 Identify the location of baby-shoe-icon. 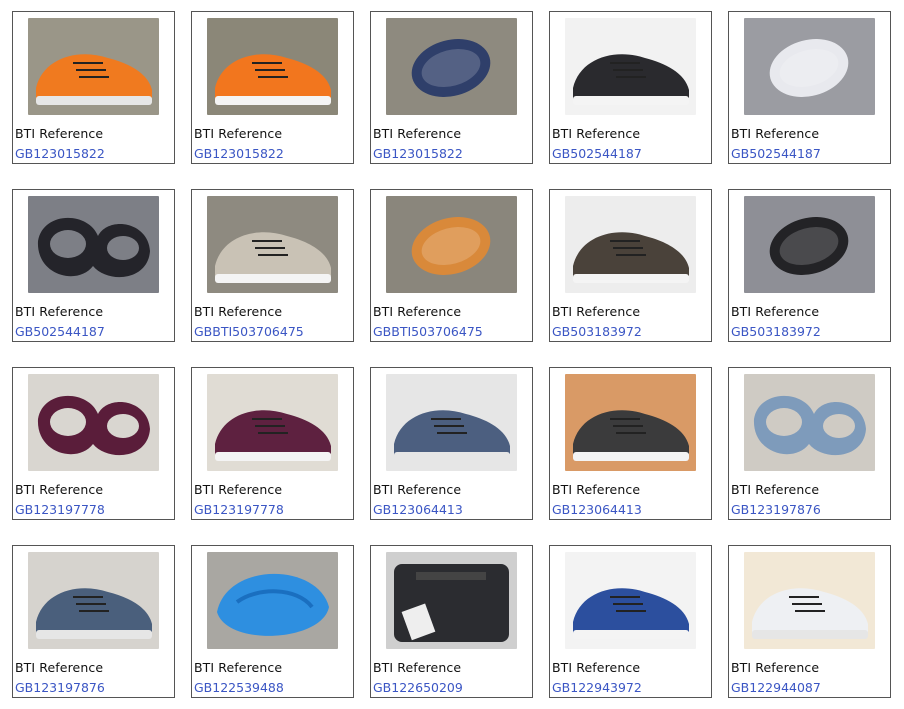
(630, 422).